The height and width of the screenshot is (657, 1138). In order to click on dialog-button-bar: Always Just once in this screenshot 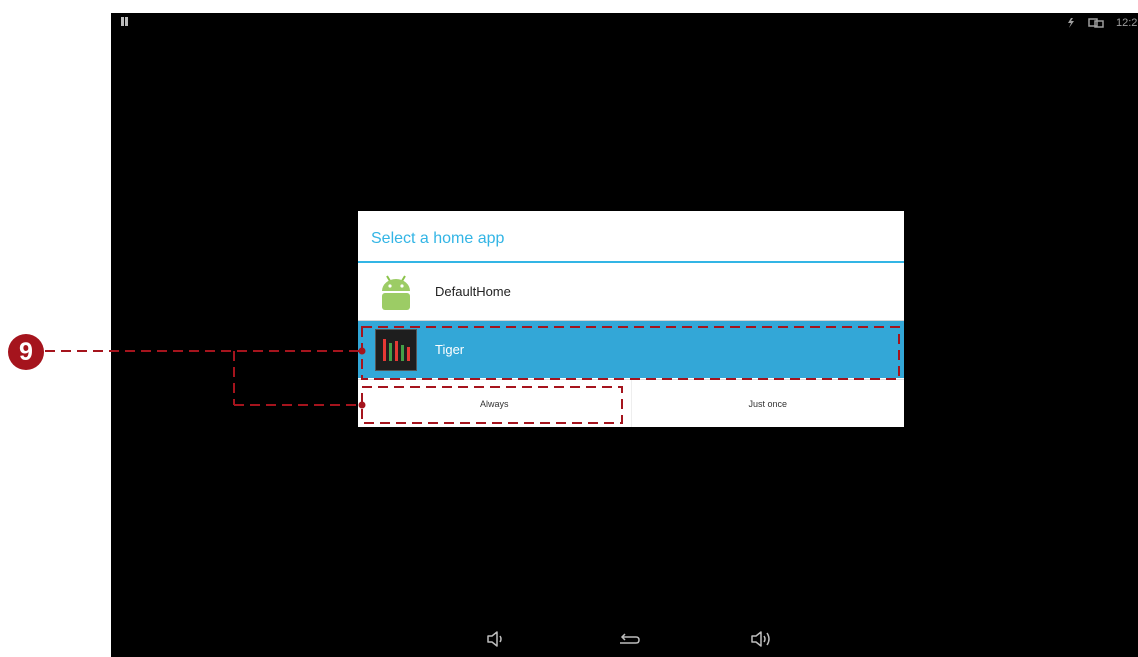, I will do `click(631, 403)`.